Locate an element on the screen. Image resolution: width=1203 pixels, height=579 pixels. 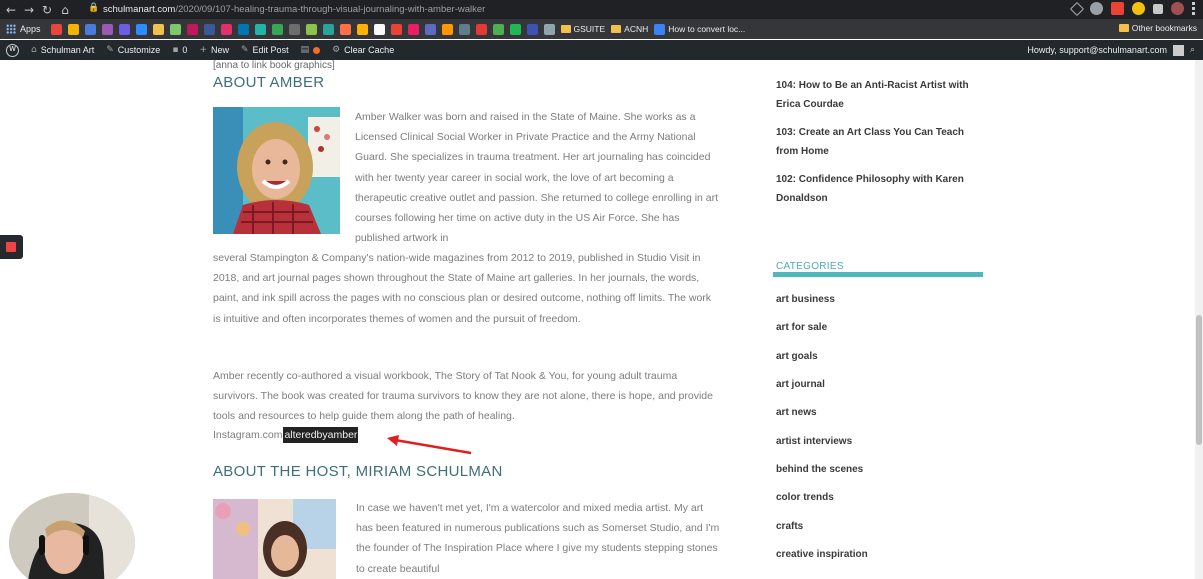
profile-avatar is located at coordinates (1177, 8).